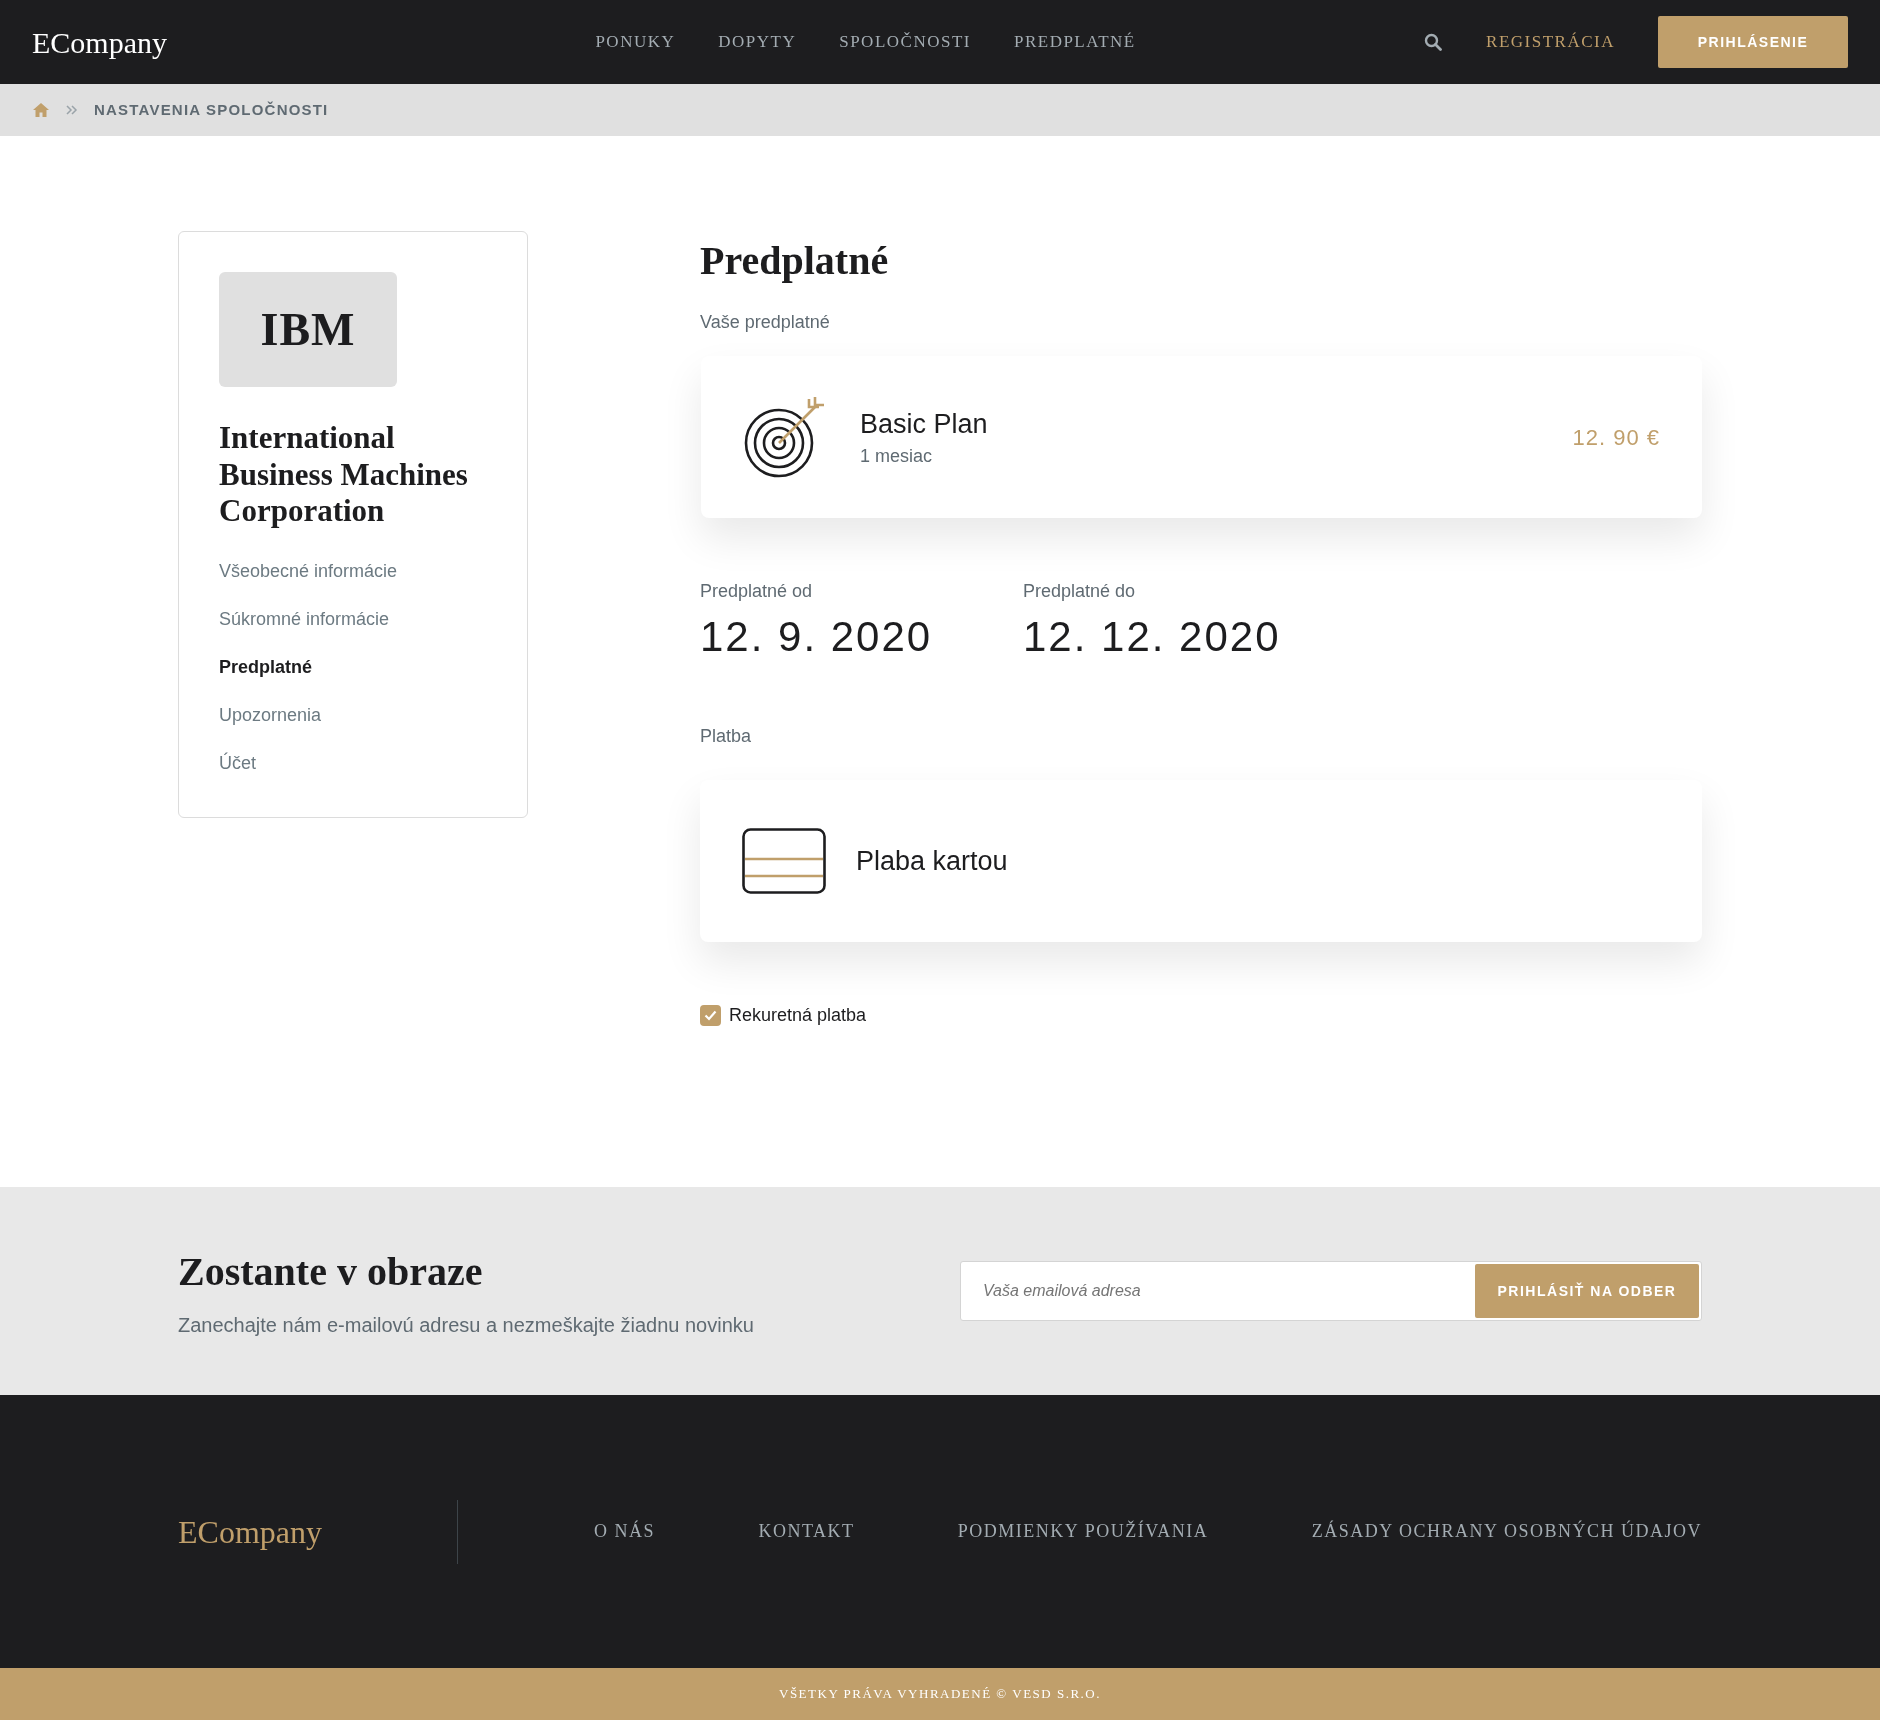 The image size is (1880, 1729). Describe the element at coordinates (624, 1531) in the screenshot. I see `footer-link: O NÁS` at that location.